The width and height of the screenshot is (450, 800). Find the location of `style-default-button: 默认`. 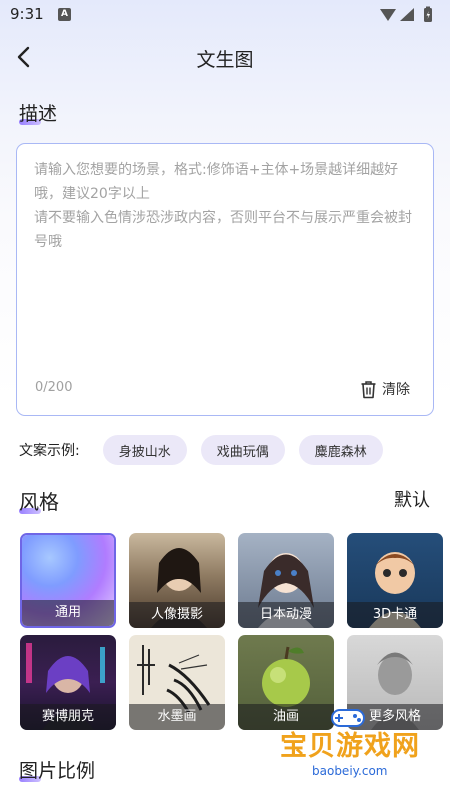

style-default-button: 默认 is located at coordinates (412, 499).